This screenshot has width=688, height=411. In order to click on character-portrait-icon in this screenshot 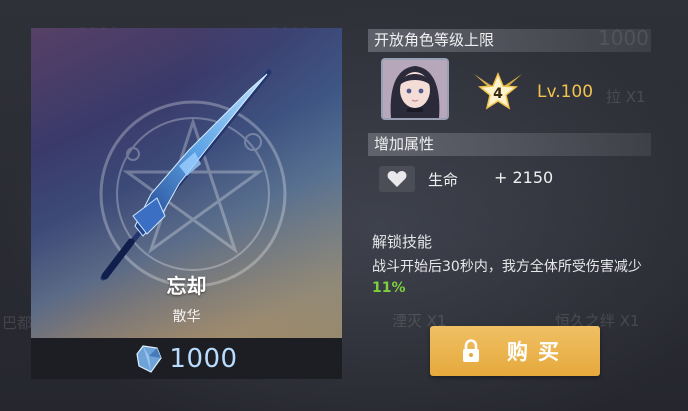, I will do `click(415, 89)`.